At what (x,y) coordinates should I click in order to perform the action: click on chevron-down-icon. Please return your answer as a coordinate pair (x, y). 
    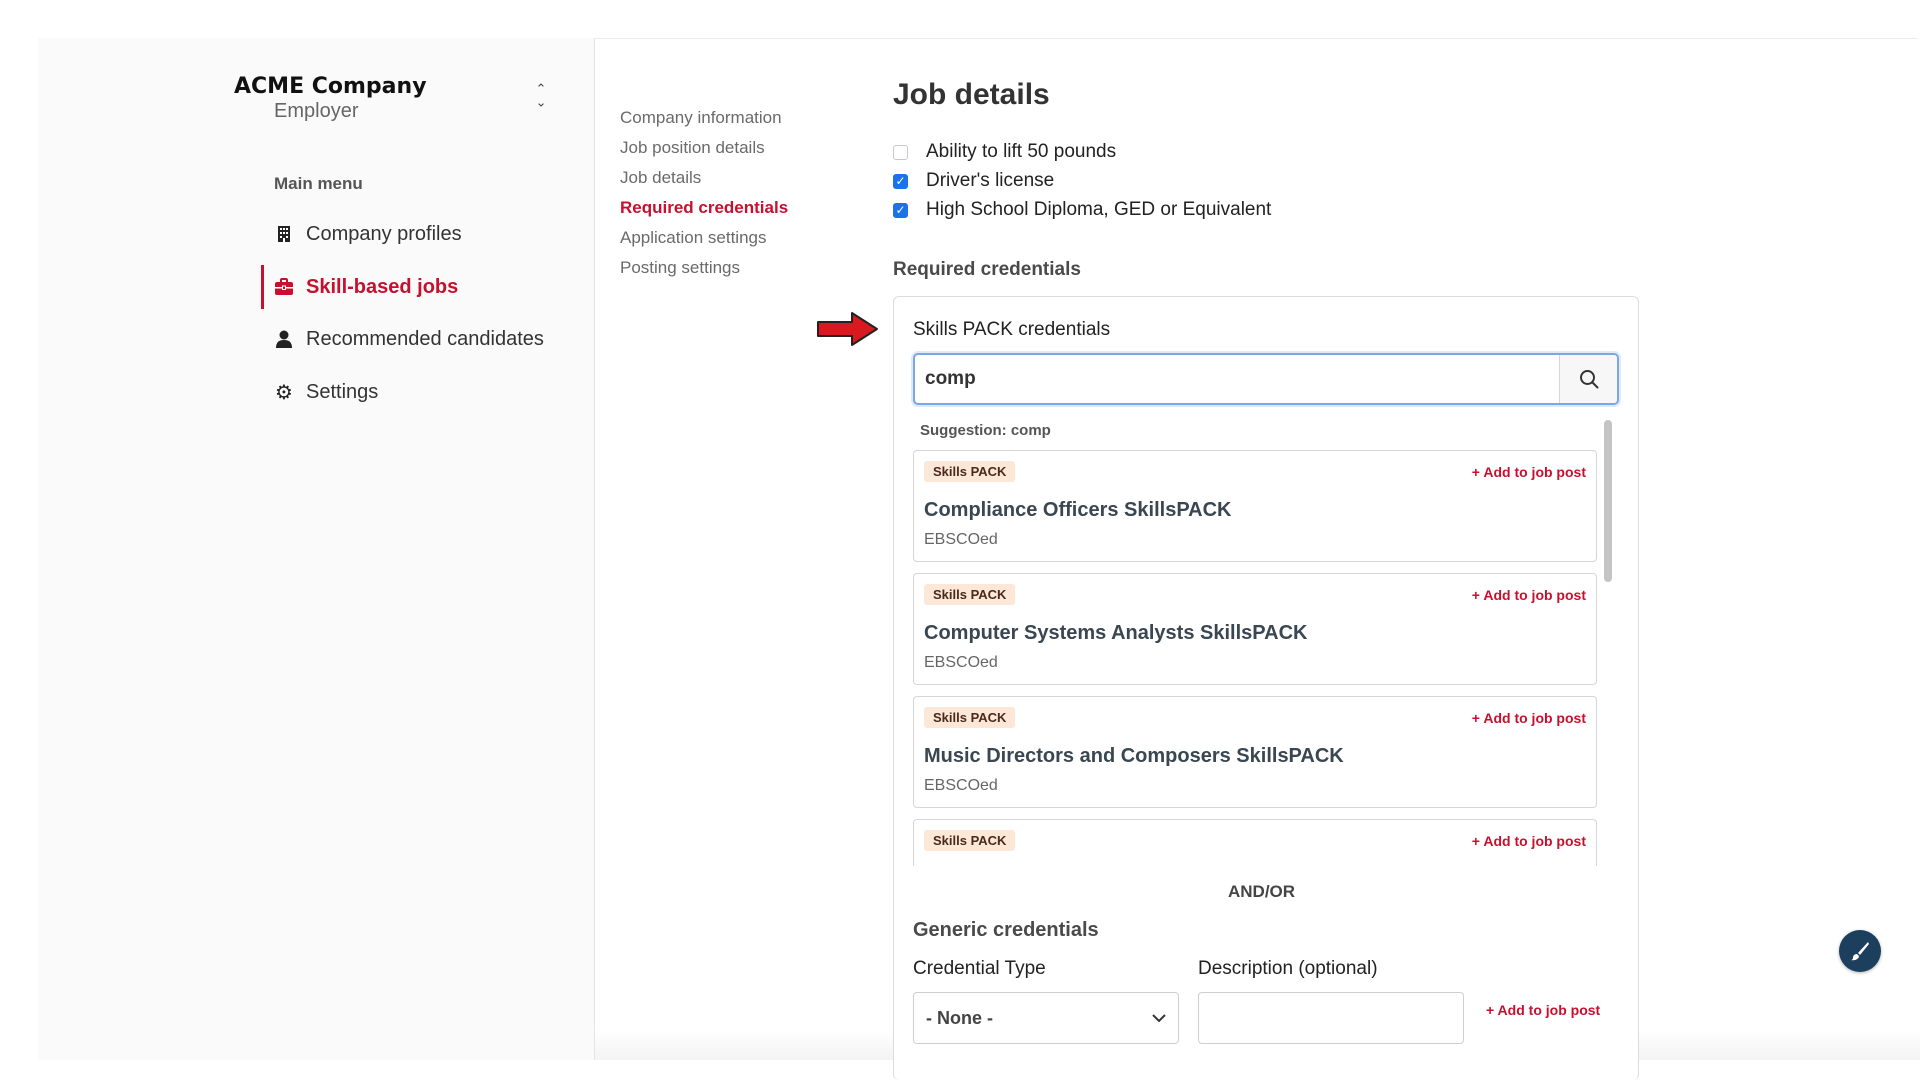
    Looking at the image, I should click on (1159, 1017).